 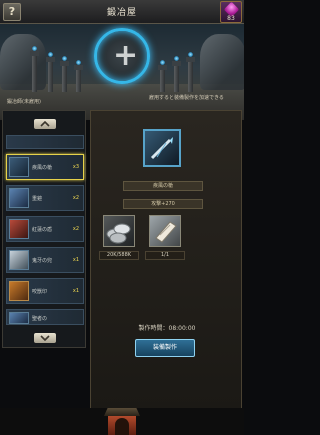 I want to click on item-name: 疾風の槍, so click(x=42, y=168).